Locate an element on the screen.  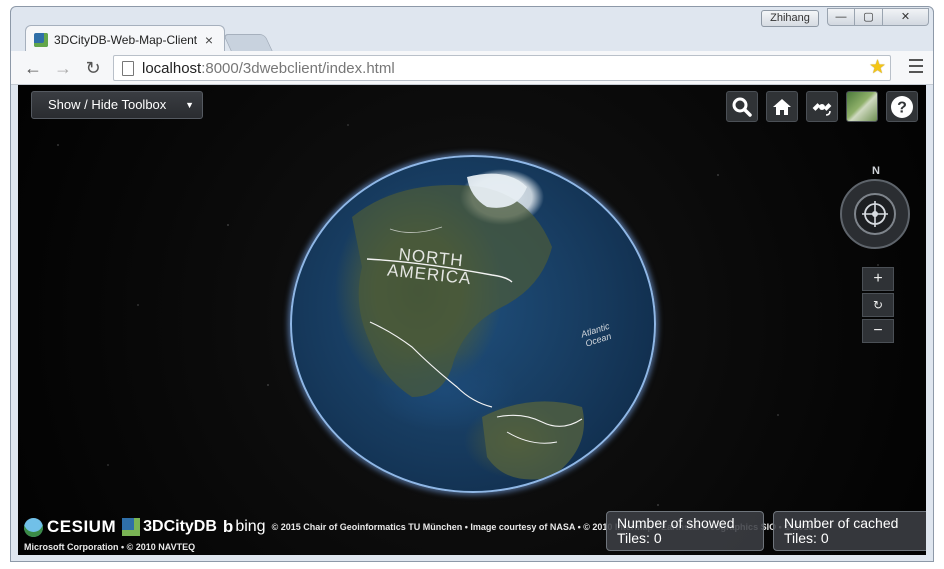
home-button is located at coordinates (782, 106).